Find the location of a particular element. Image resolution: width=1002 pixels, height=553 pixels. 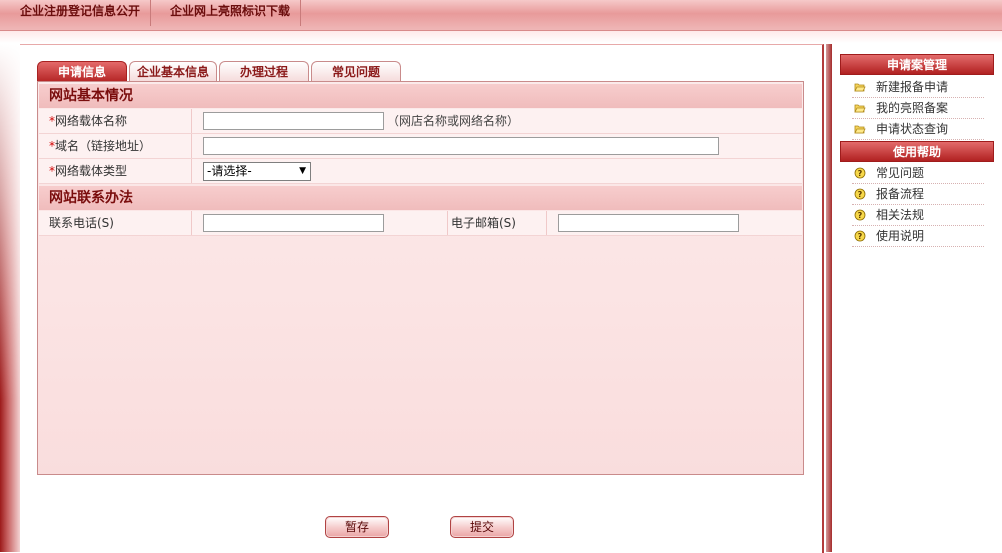

phone-label: 联系电话(S) is located at coordinates (115, 223).